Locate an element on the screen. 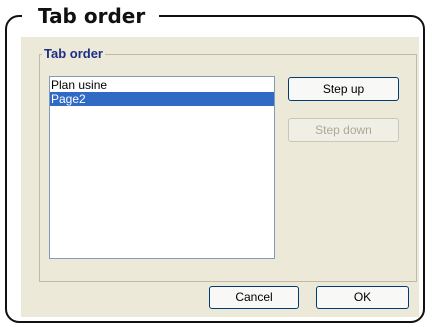 The image size is (432, 327). group-legend: Tab order is located at coordinates (73, 53).